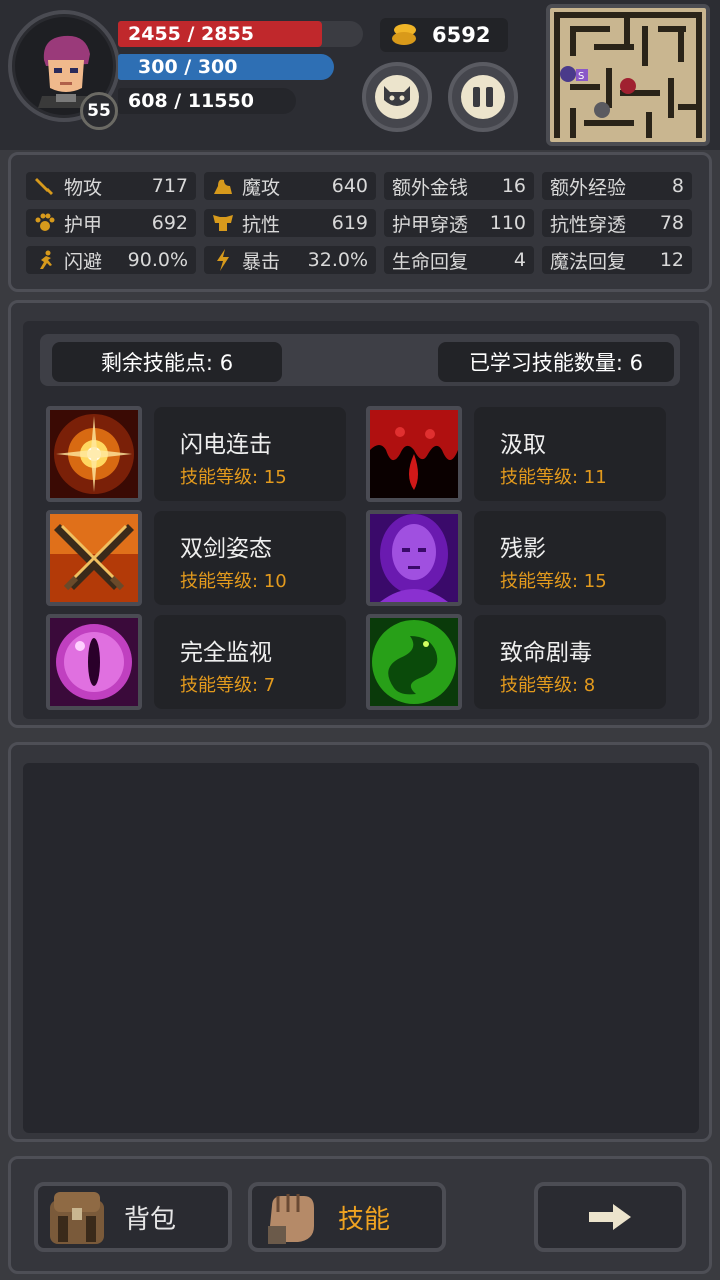 The width and height of the screenshot is (720, 1280). What do you see at coordinates (261, 261) in the screenshot?
I see `stat-name: 暴击` at bounding box center [261, 261].